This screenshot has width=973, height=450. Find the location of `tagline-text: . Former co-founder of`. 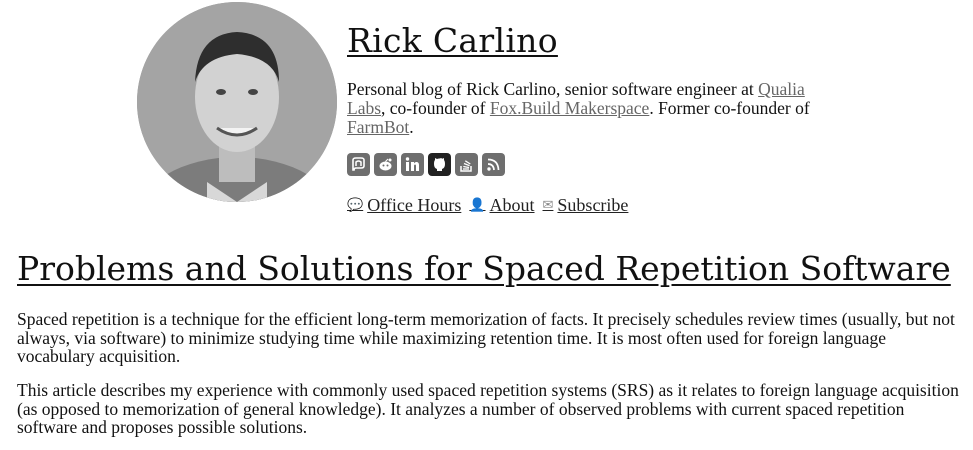

tagline-text: . Former co-founder of is located at coordinates (729, 108).